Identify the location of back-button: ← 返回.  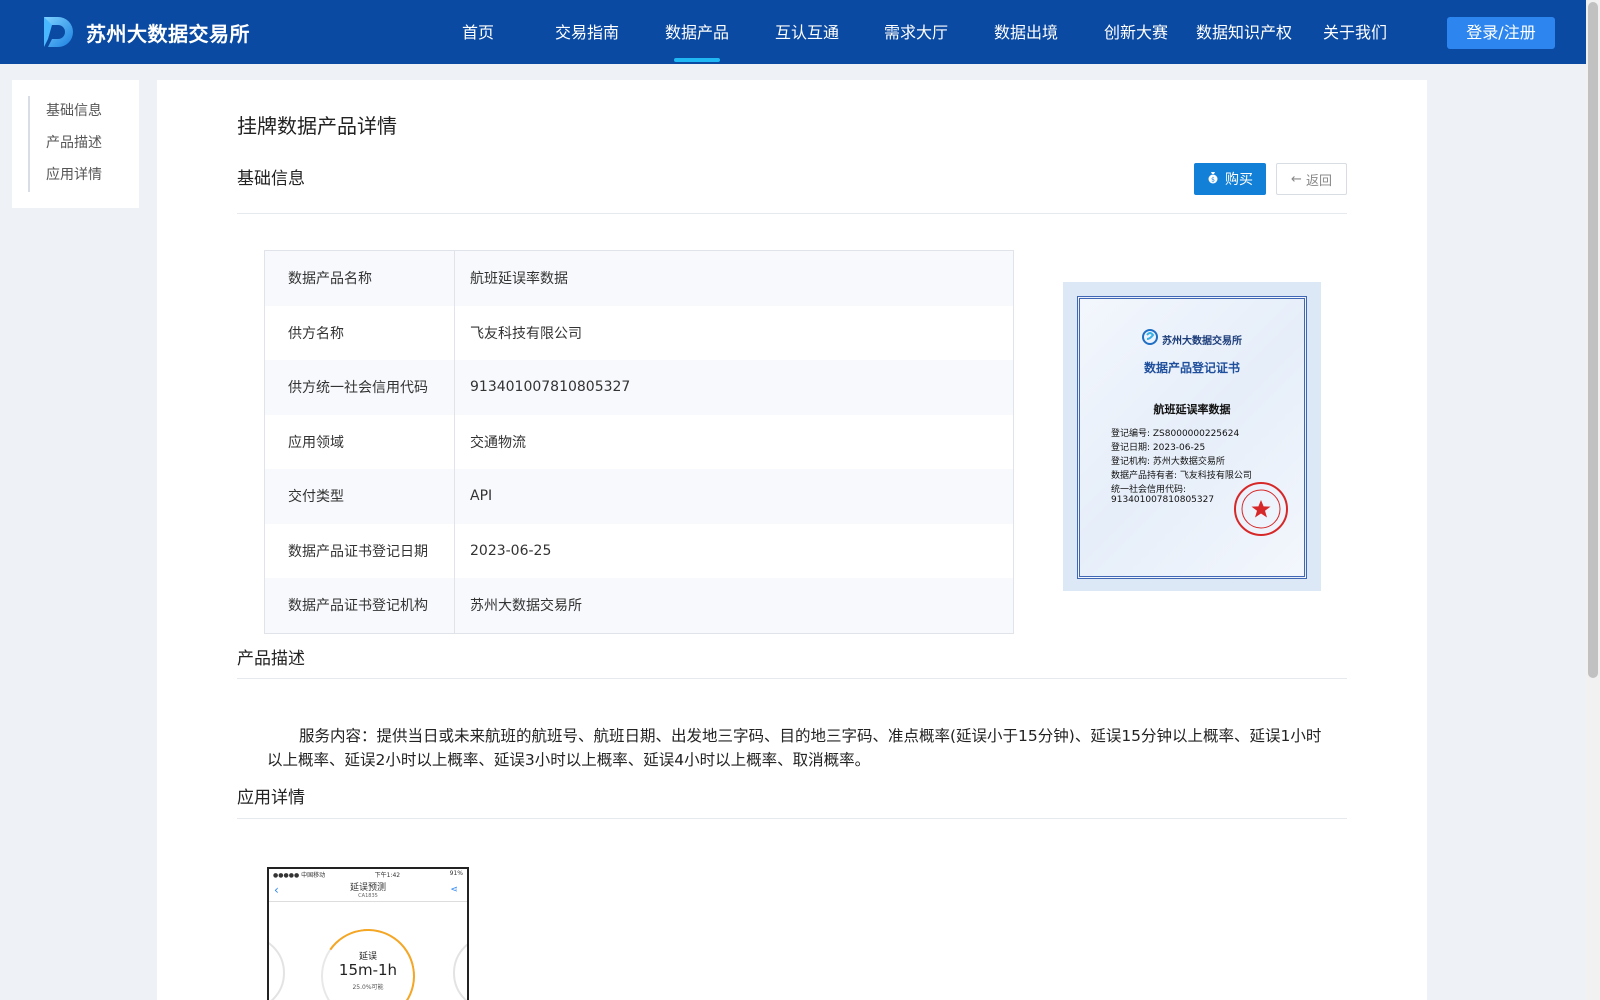
(1311, 179).